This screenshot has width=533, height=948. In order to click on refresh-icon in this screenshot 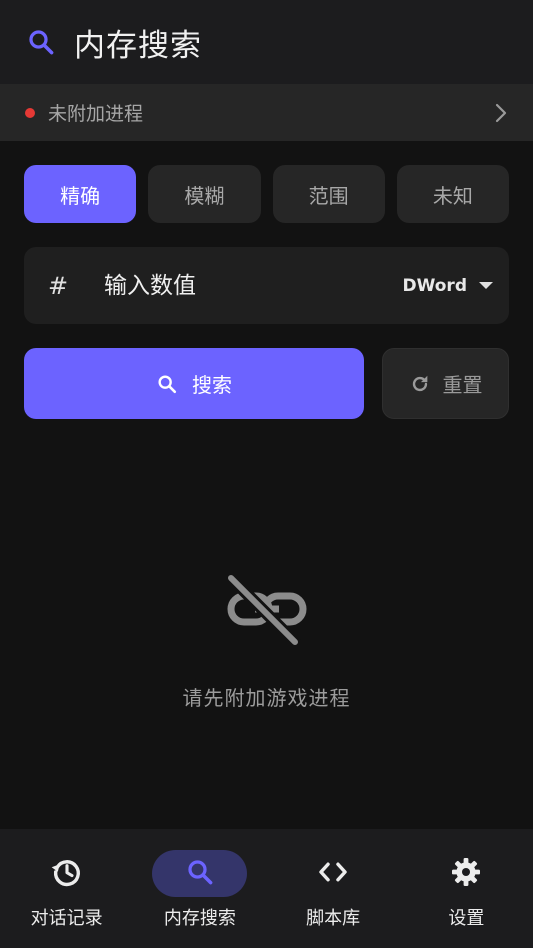, I will do `click(420, 384)`.